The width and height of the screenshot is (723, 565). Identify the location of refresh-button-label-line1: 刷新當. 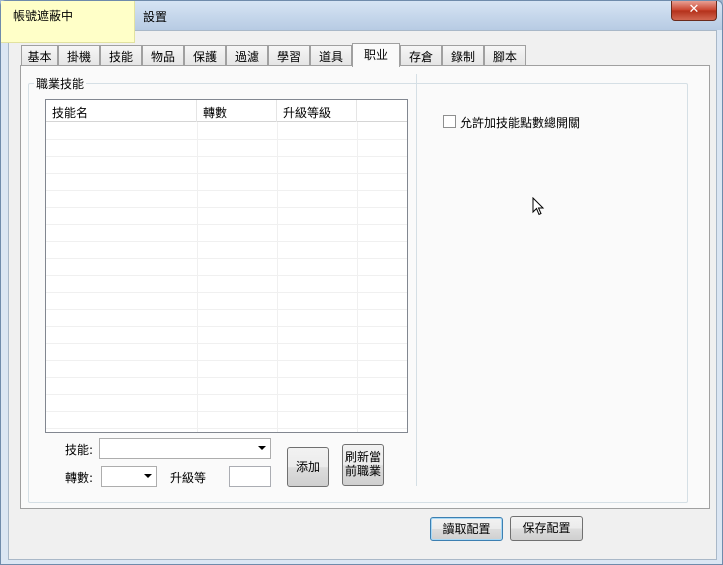
(362, 457).